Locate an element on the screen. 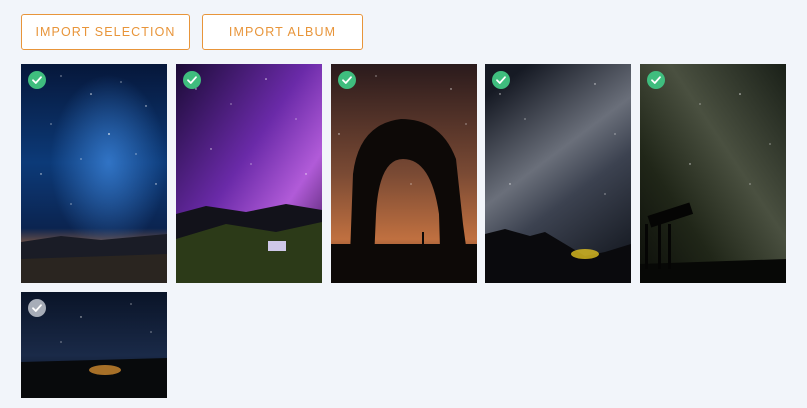  import-album-button: IMPORT ALBUM is located at coordinates (282, 32).